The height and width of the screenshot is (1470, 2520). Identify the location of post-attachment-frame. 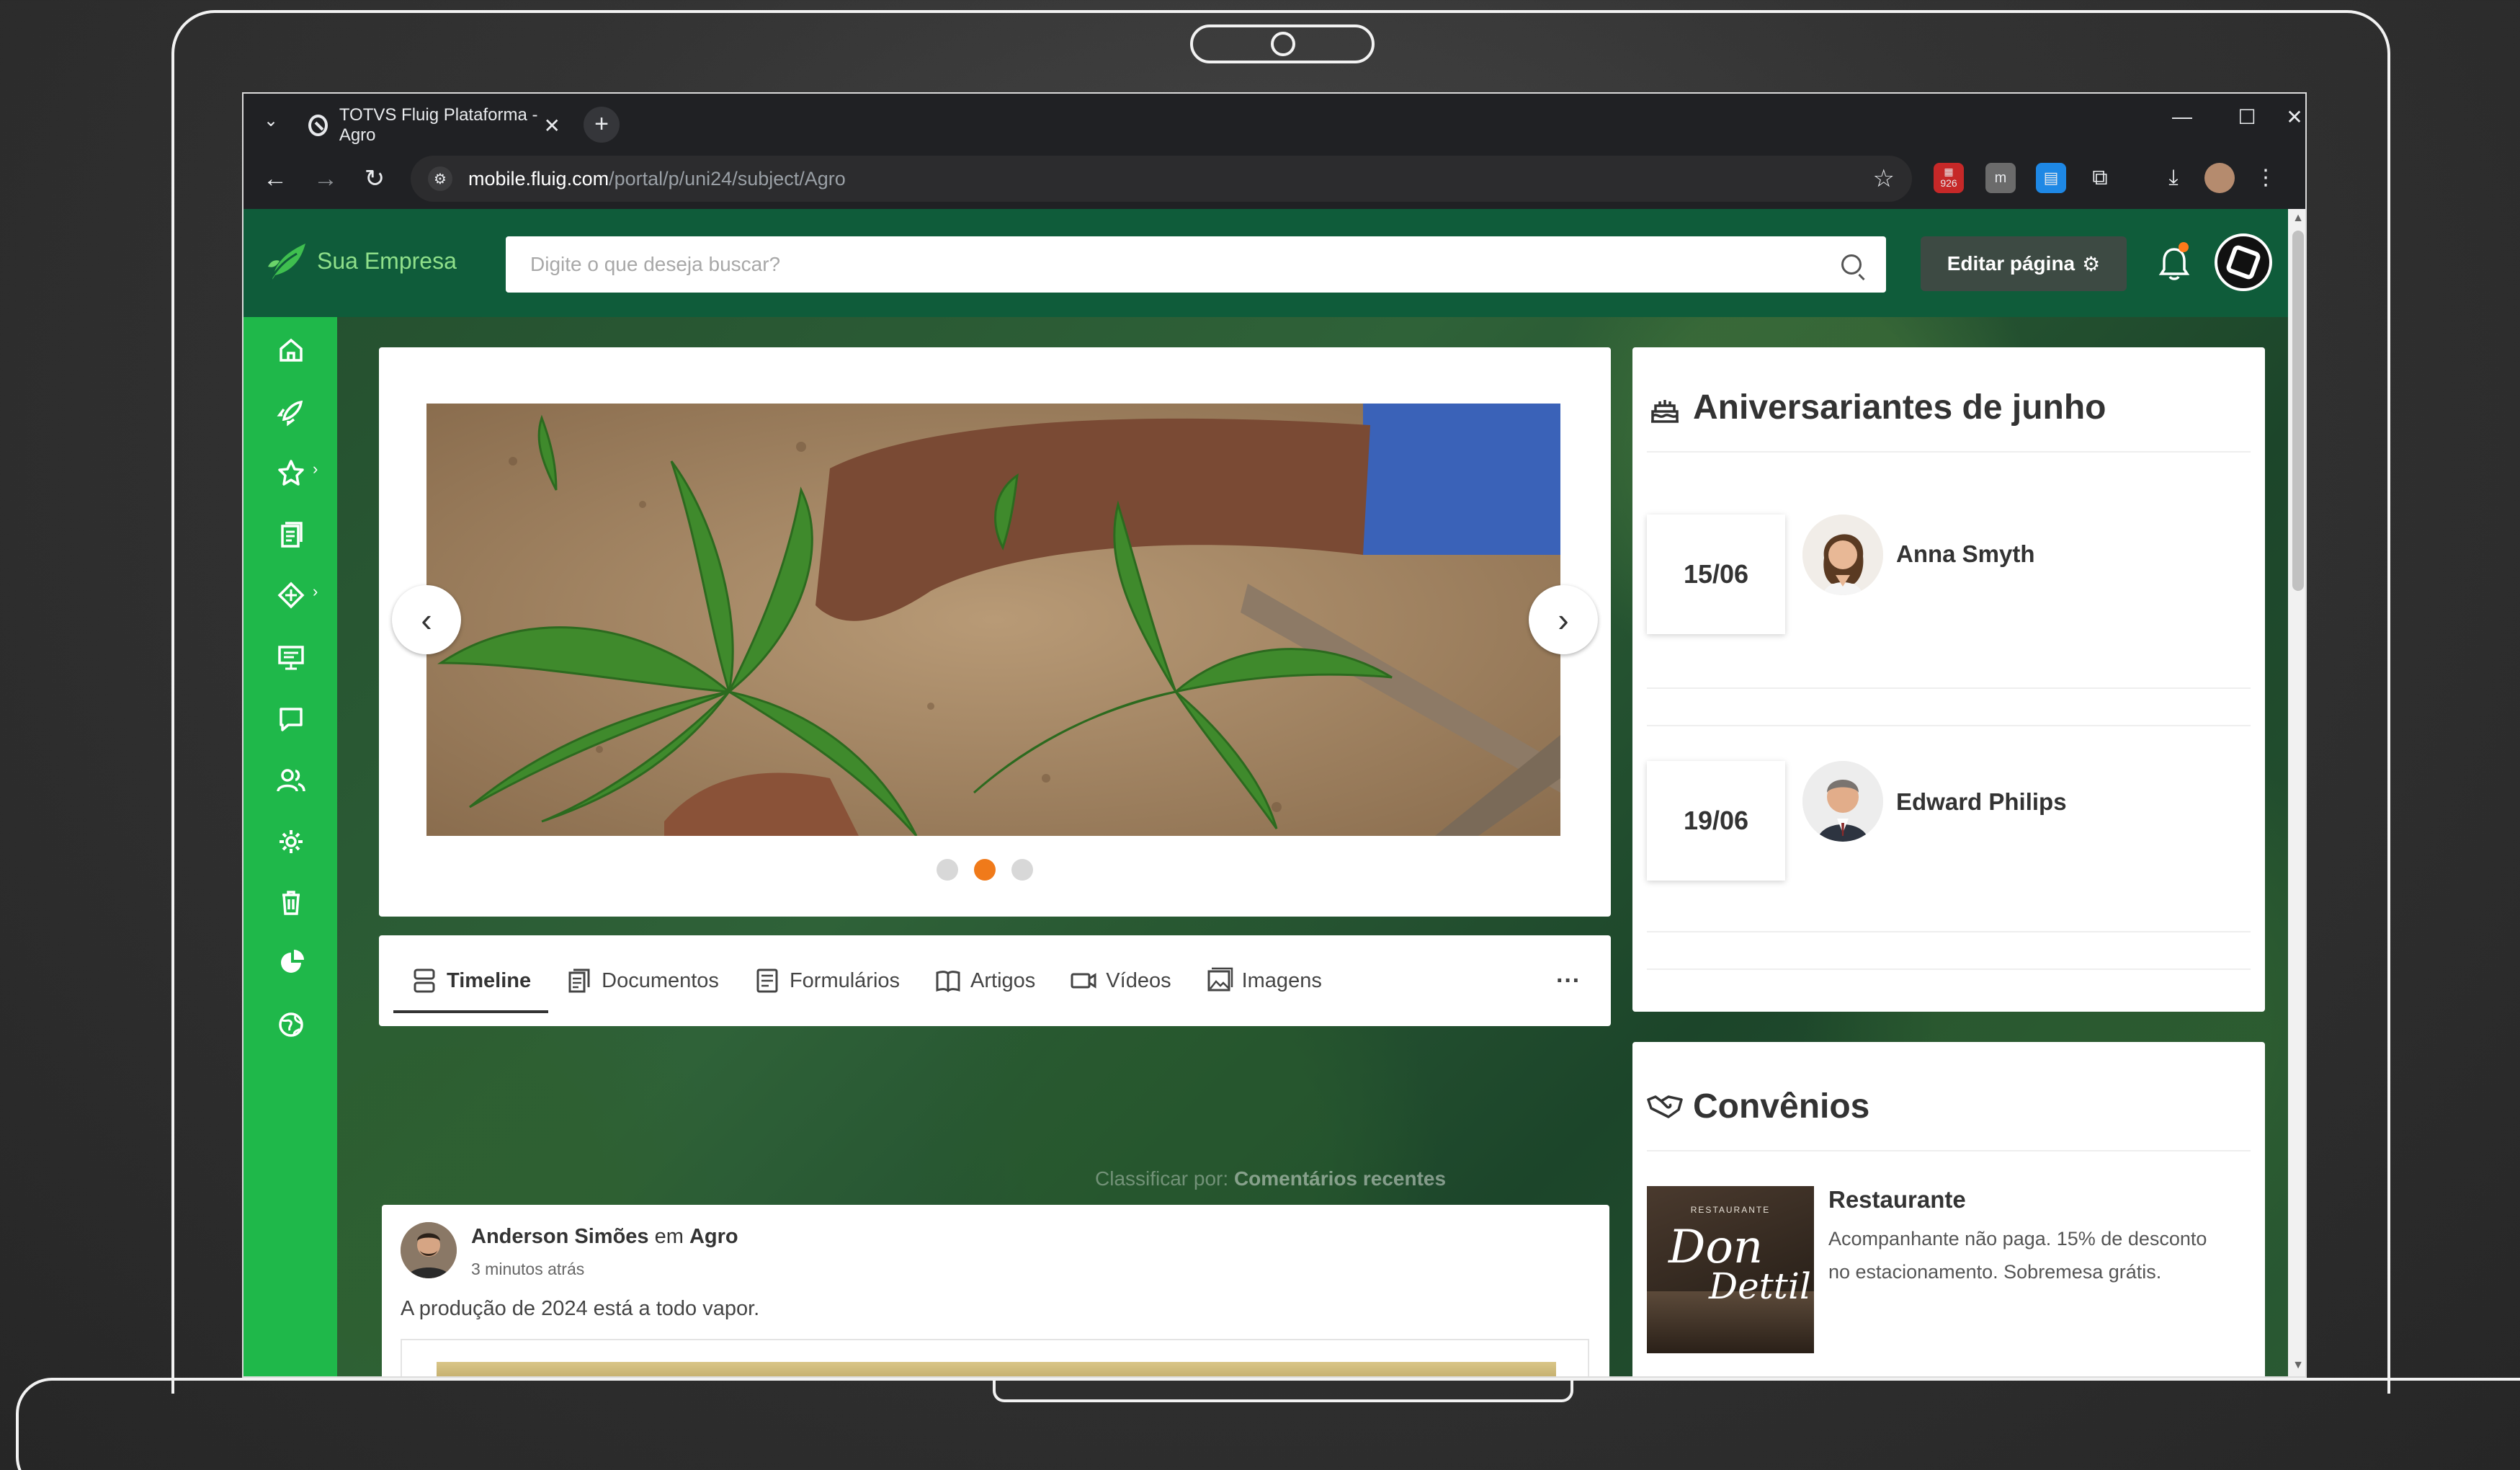
(995, 1357).